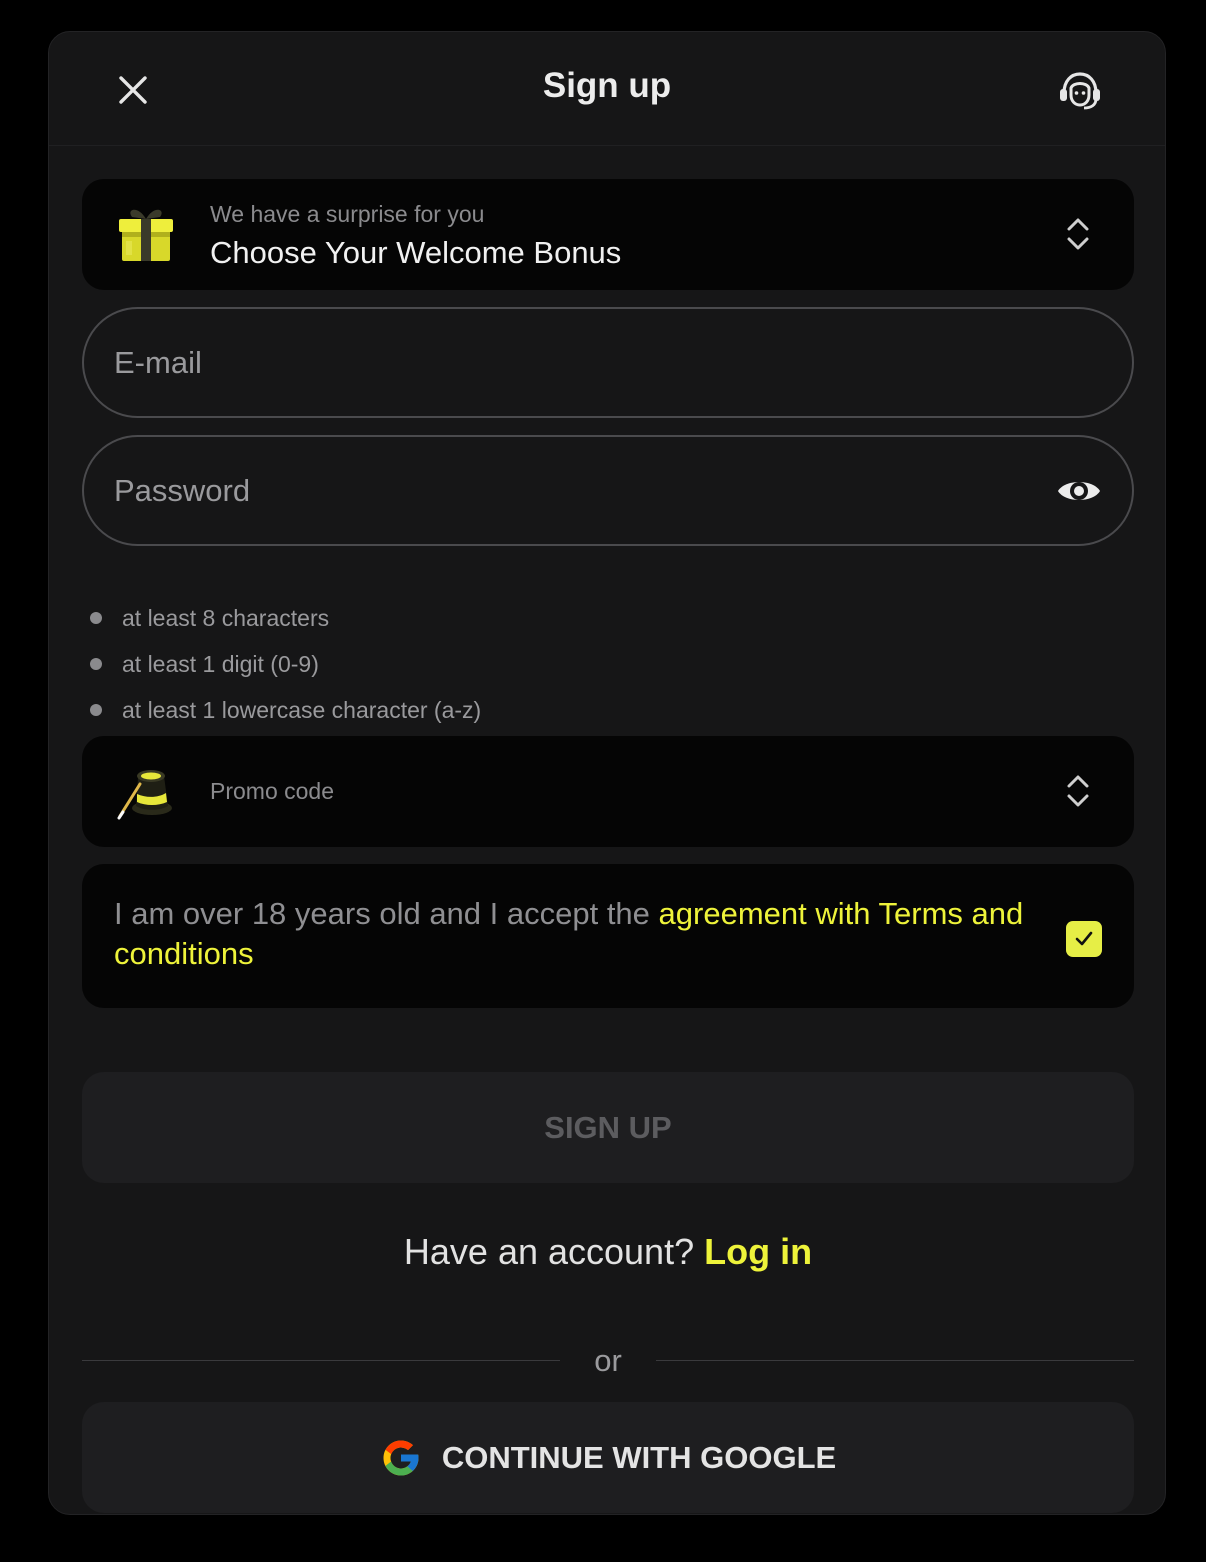 The height and width of the screenshot is (1562, 1206). What do you see at coordinates (564, 362) in the screenshot?
I see `email-input` at bounding box center [564, 362].